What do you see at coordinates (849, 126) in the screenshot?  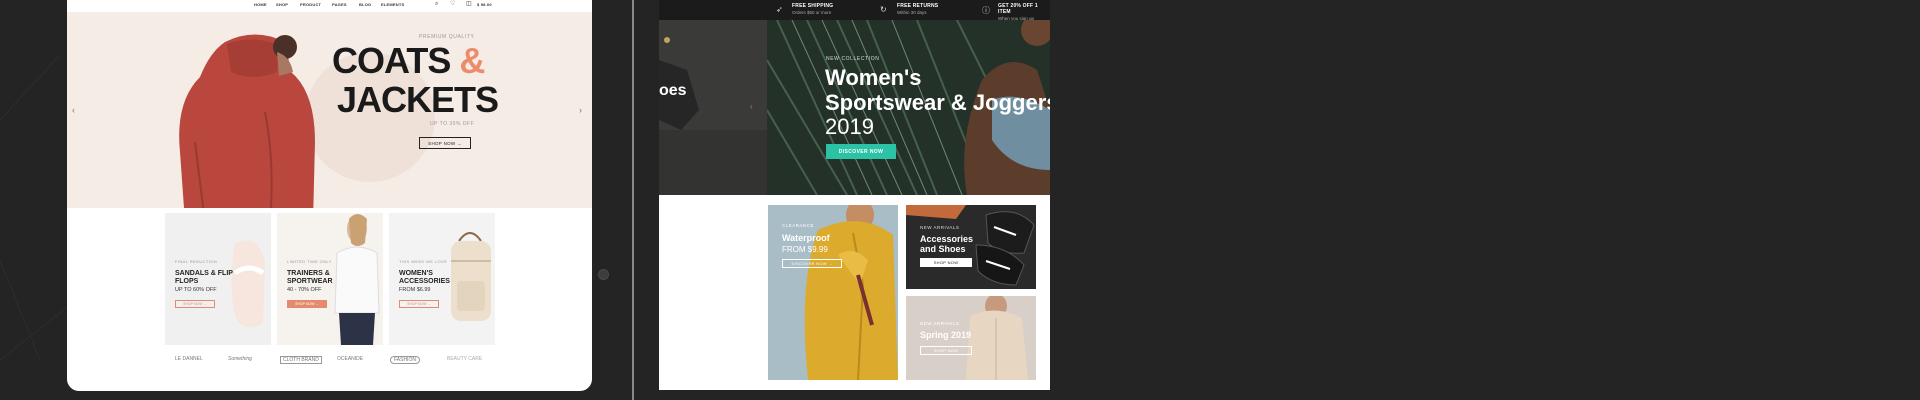 I see `hero-title-year: 2019` at bounding box center [849, 126].